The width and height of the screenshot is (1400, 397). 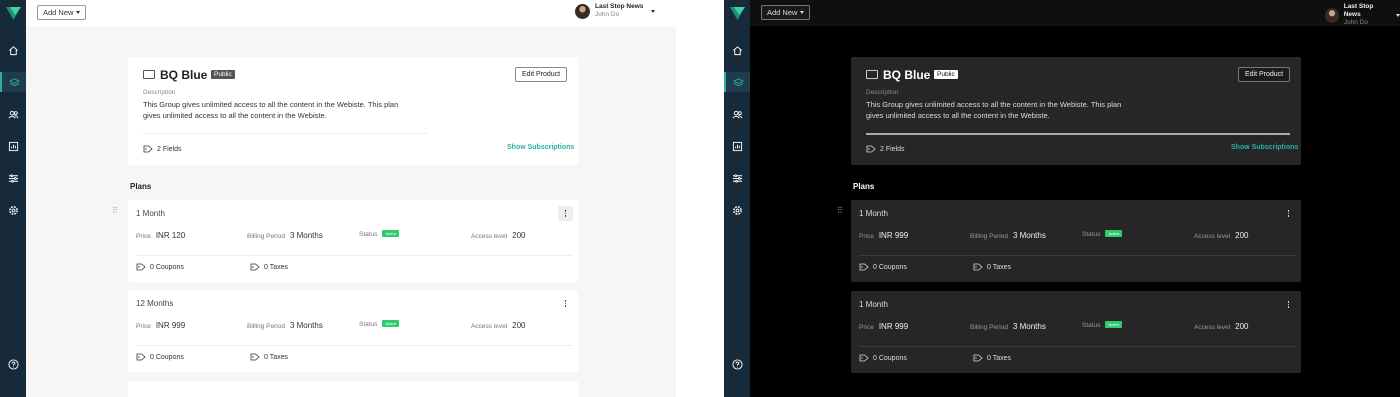 I want to click on price-label: Price, so click(x=143, y=236).